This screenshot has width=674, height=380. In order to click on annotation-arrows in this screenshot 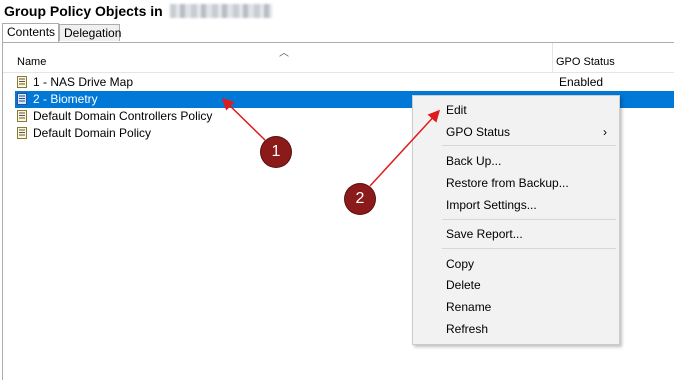, I will do `click(331, 142)`.